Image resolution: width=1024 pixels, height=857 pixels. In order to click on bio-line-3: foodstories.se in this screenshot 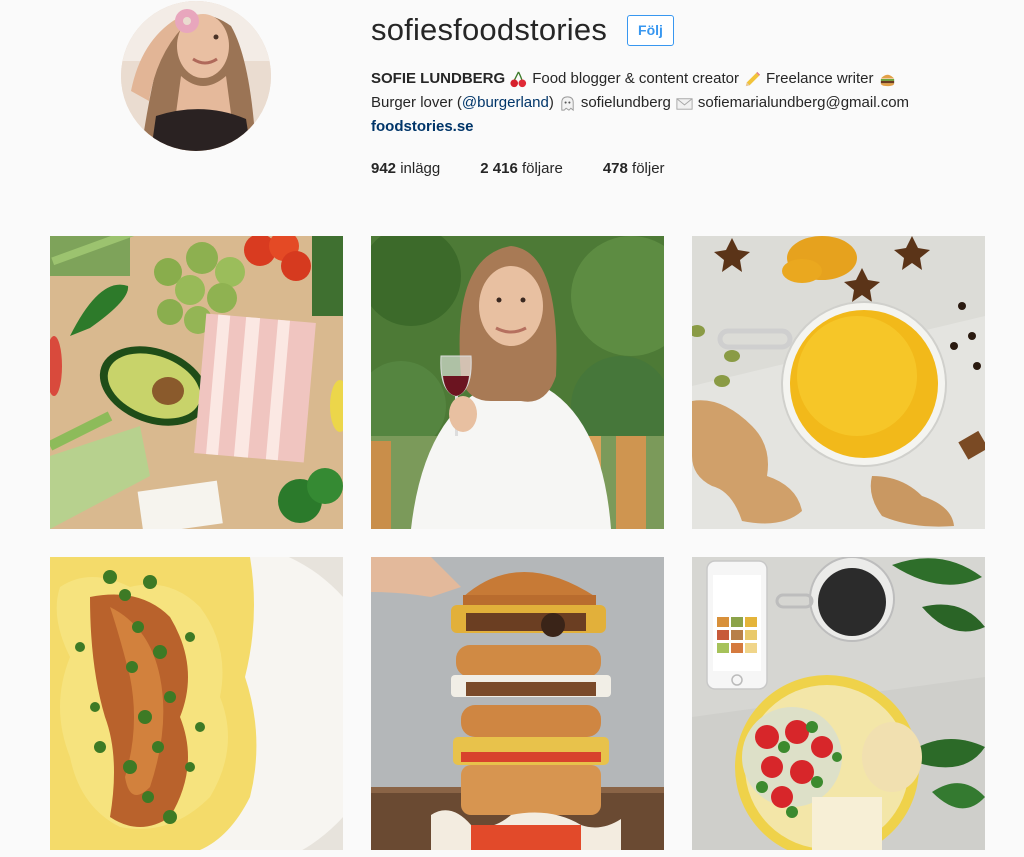, I will do `click(691, 127)`.